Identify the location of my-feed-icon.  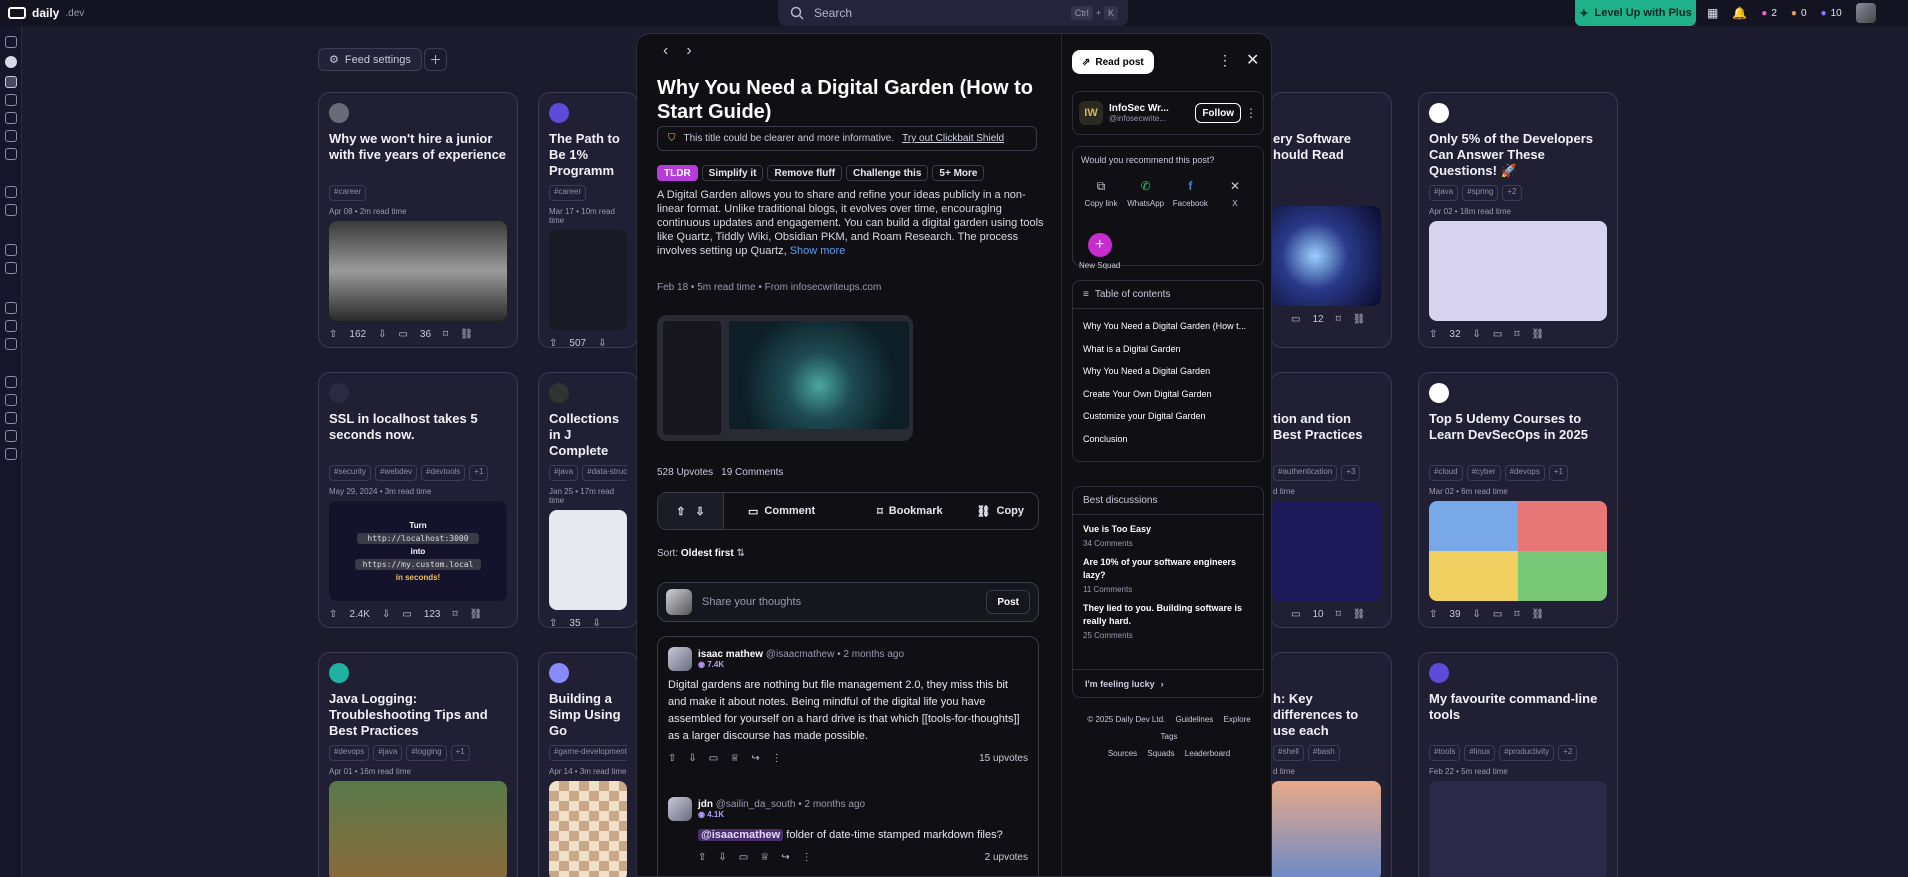
(11, 82).